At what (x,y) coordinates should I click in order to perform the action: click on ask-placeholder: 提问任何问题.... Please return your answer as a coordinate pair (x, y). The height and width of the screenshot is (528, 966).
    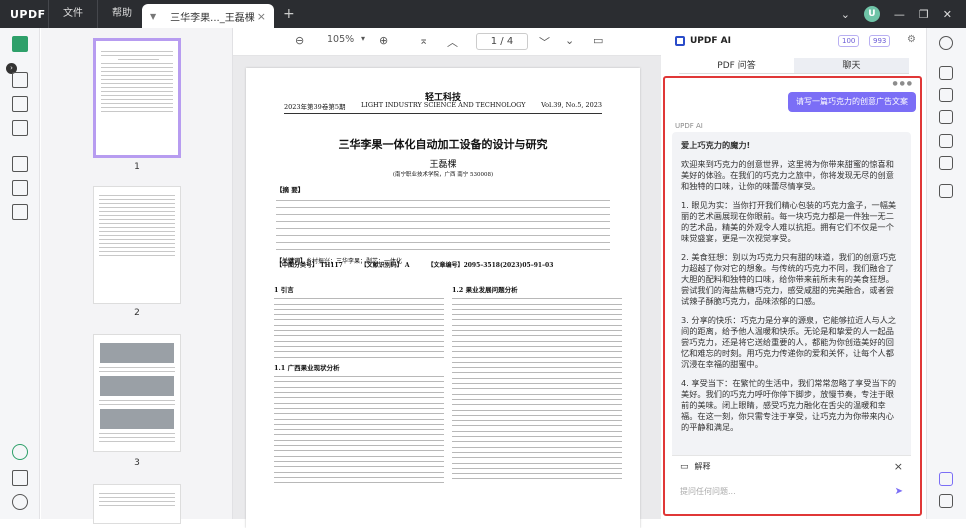
    Looking at the image, I should click on (708, 491).